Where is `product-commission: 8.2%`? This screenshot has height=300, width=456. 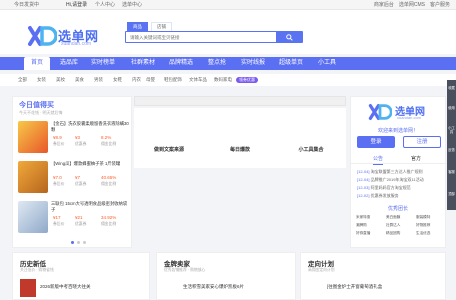
product-commission: 8.2% is located at coordinates (106, 137).